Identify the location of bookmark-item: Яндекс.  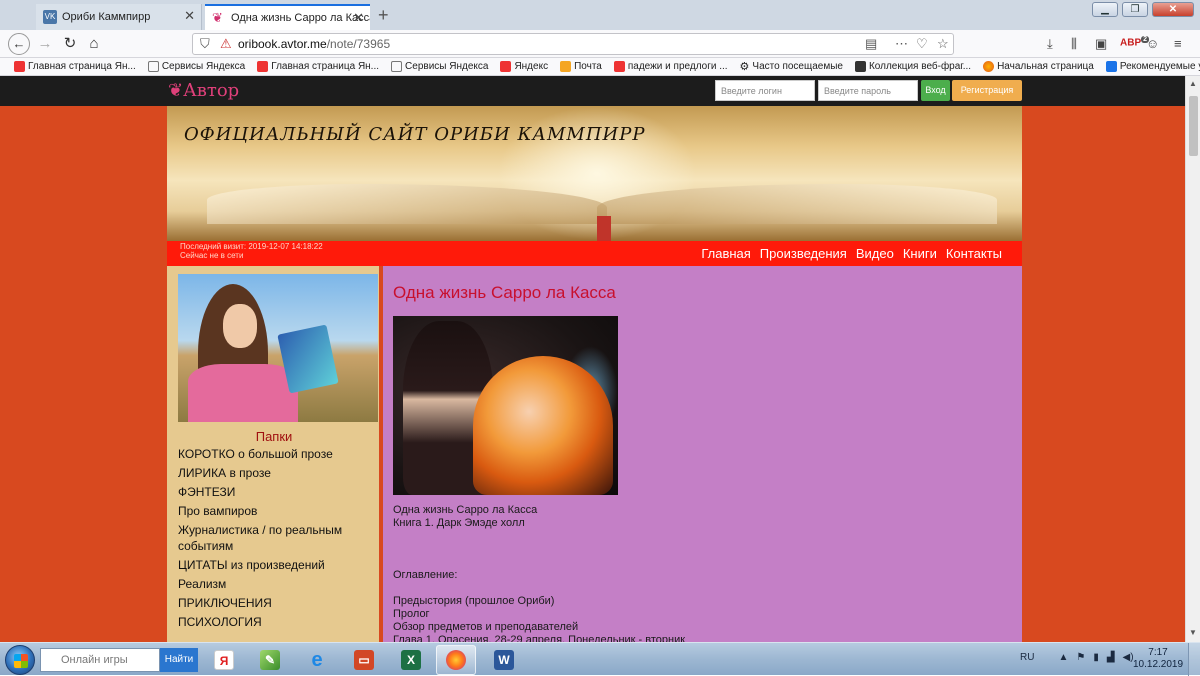
(524, 66).